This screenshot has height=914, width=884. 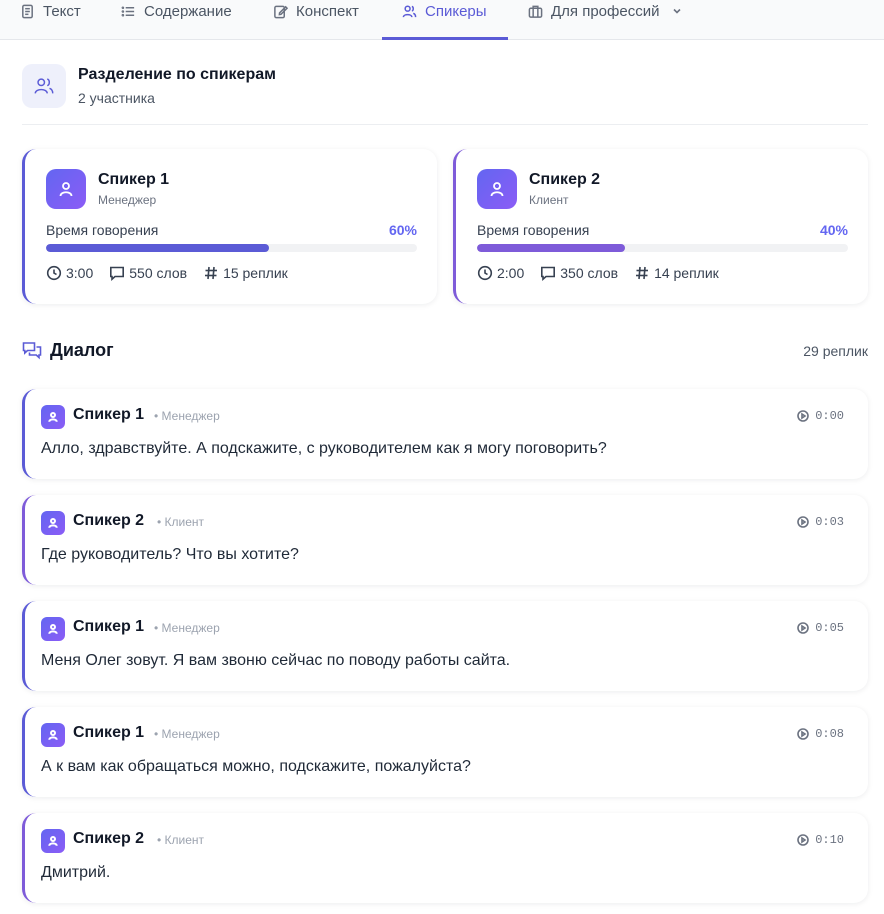 I want to click on active-tab-indicator, so click(x=445, y=38).